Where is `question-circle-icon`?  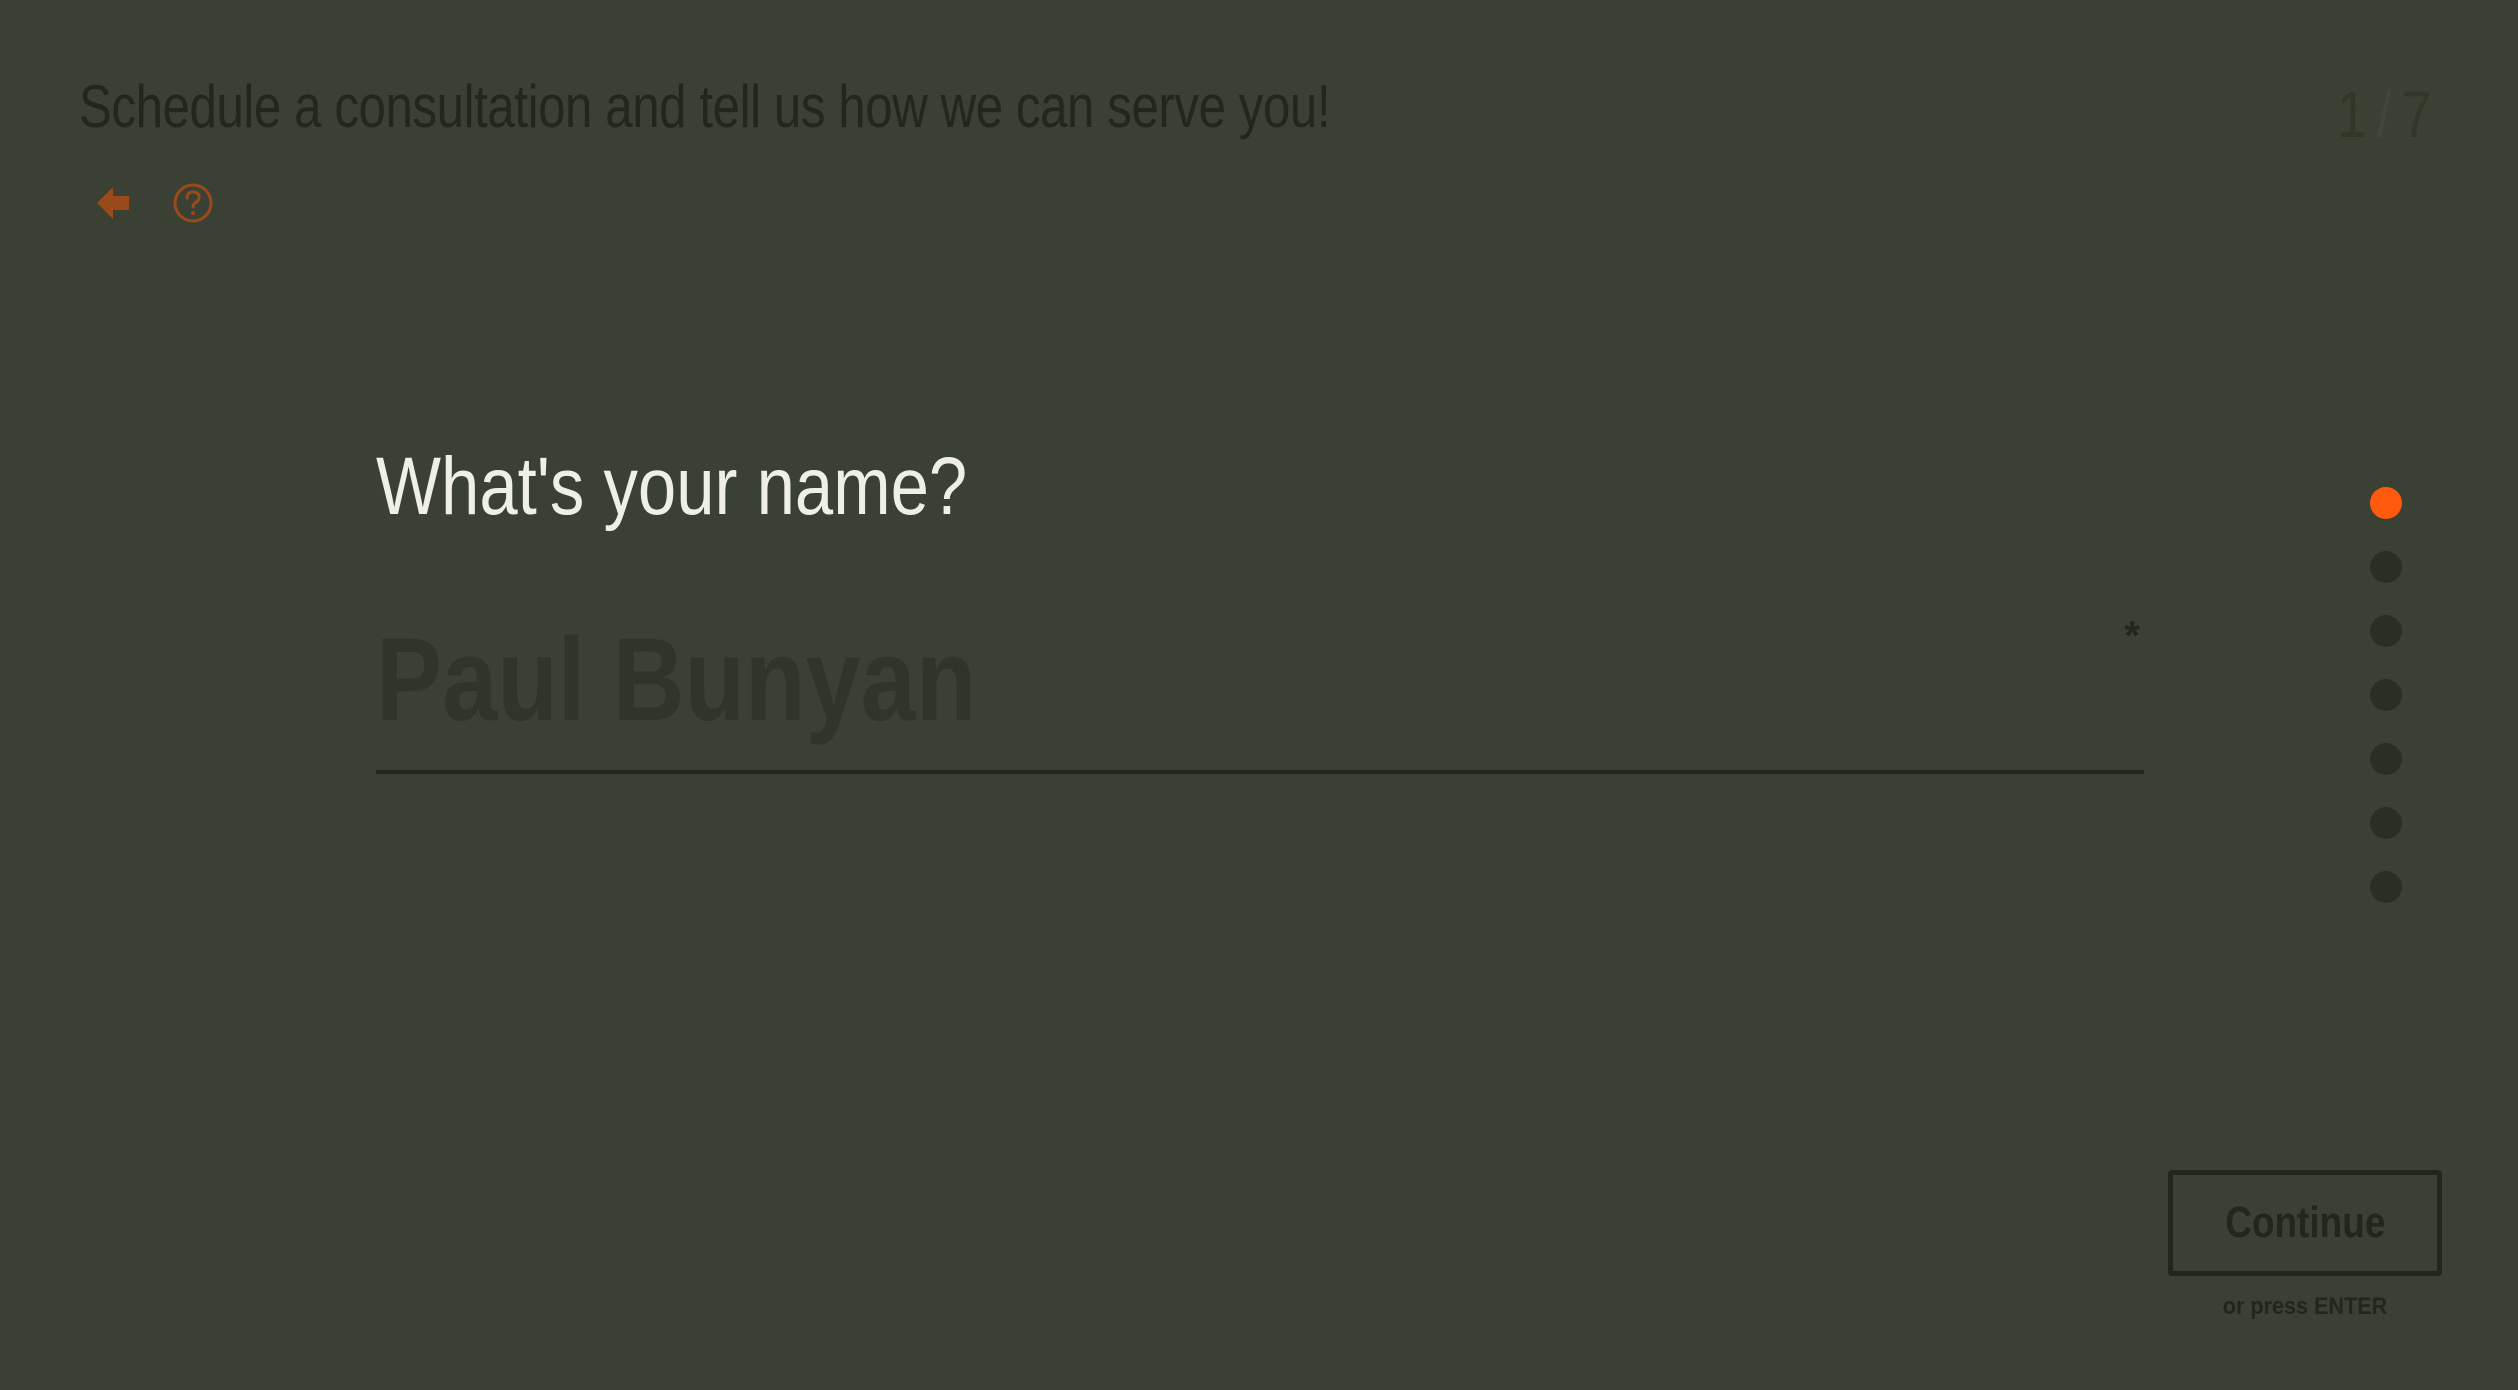 question-circle-icon is located at coordinates (193, 203).